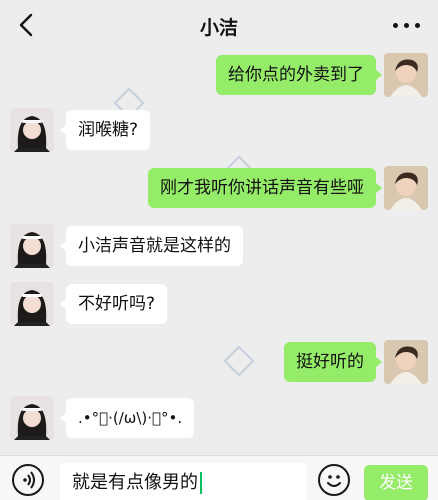 Image resolution: width=438 pixels, height=500 pixels. I want to click on more-dots-icon, so click(407, 24).